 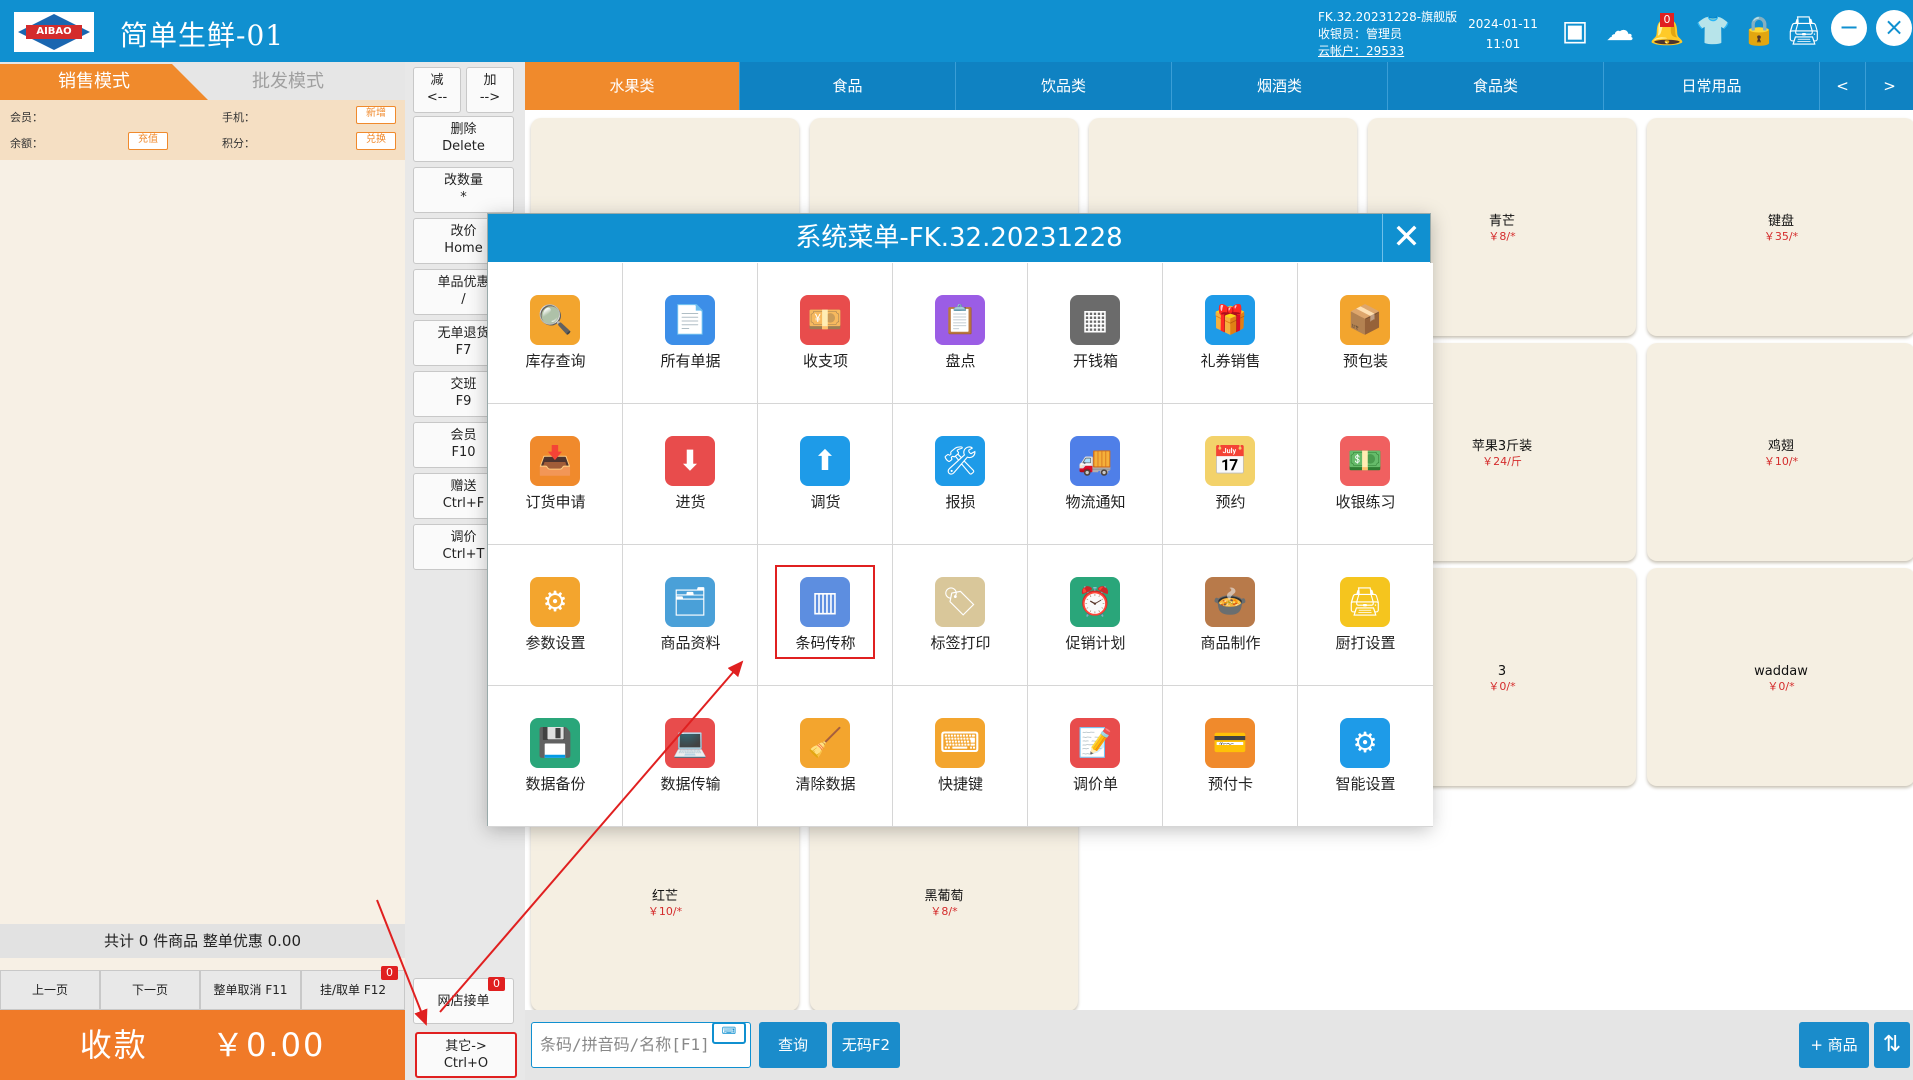 What do you see at coordinates (555, 615) in the screenshot?
I see `menu-item-settings-gears: ⚙ 参数设置` at bounding box center [555, 615].